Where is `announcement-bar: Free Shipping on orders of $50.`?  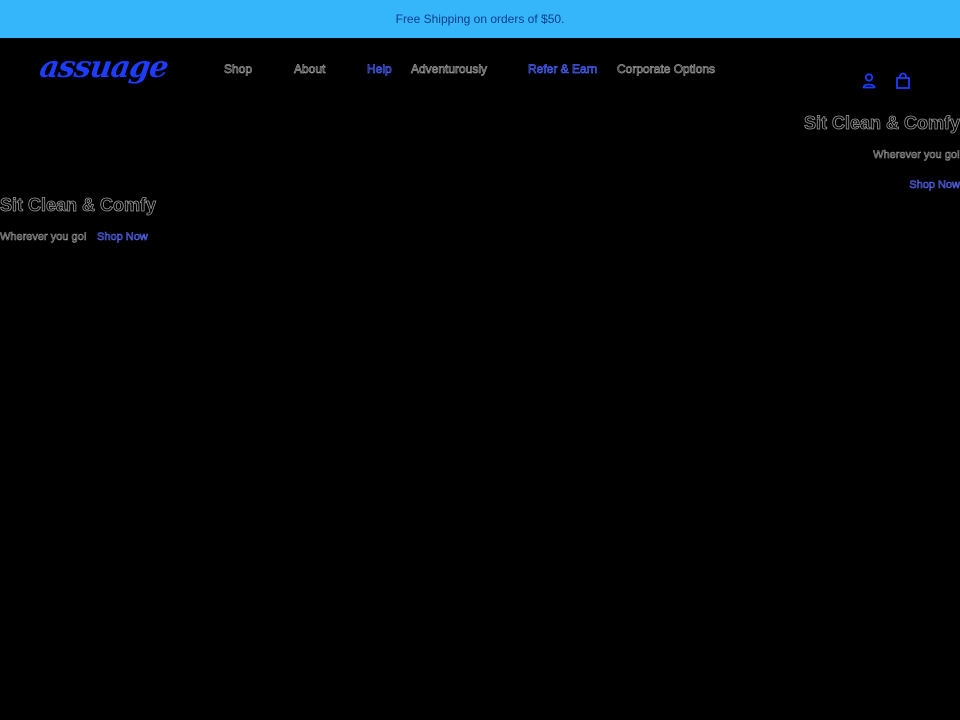
announcement-bar: Free Shipping on orders of $50. is located at coordinates (480, 19).